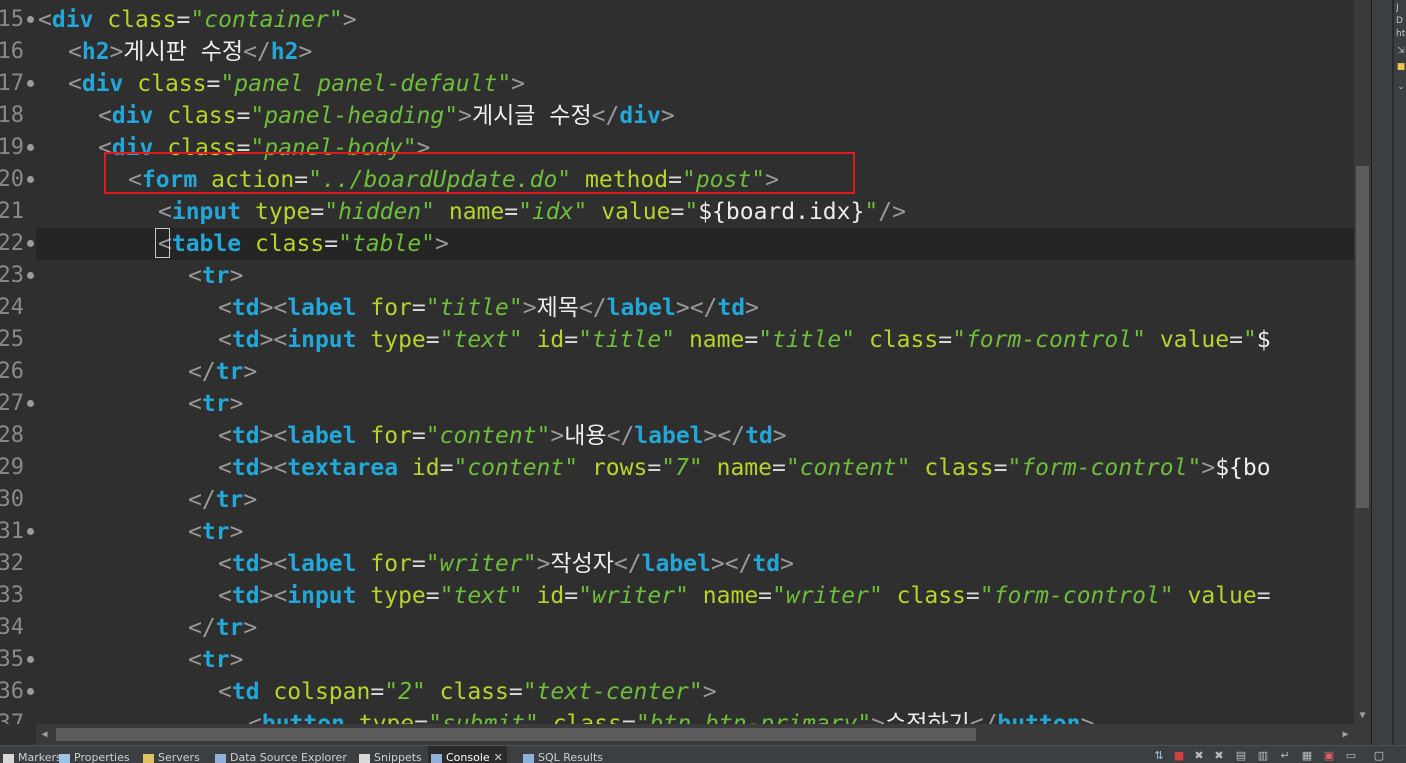 Image resolution: width=1406 pixels, height=763 pixels. What do you see at coordinates (172, 754) in the screenshot?
I see `view-tab-servers: Servers` at bounding box center [172, 754].